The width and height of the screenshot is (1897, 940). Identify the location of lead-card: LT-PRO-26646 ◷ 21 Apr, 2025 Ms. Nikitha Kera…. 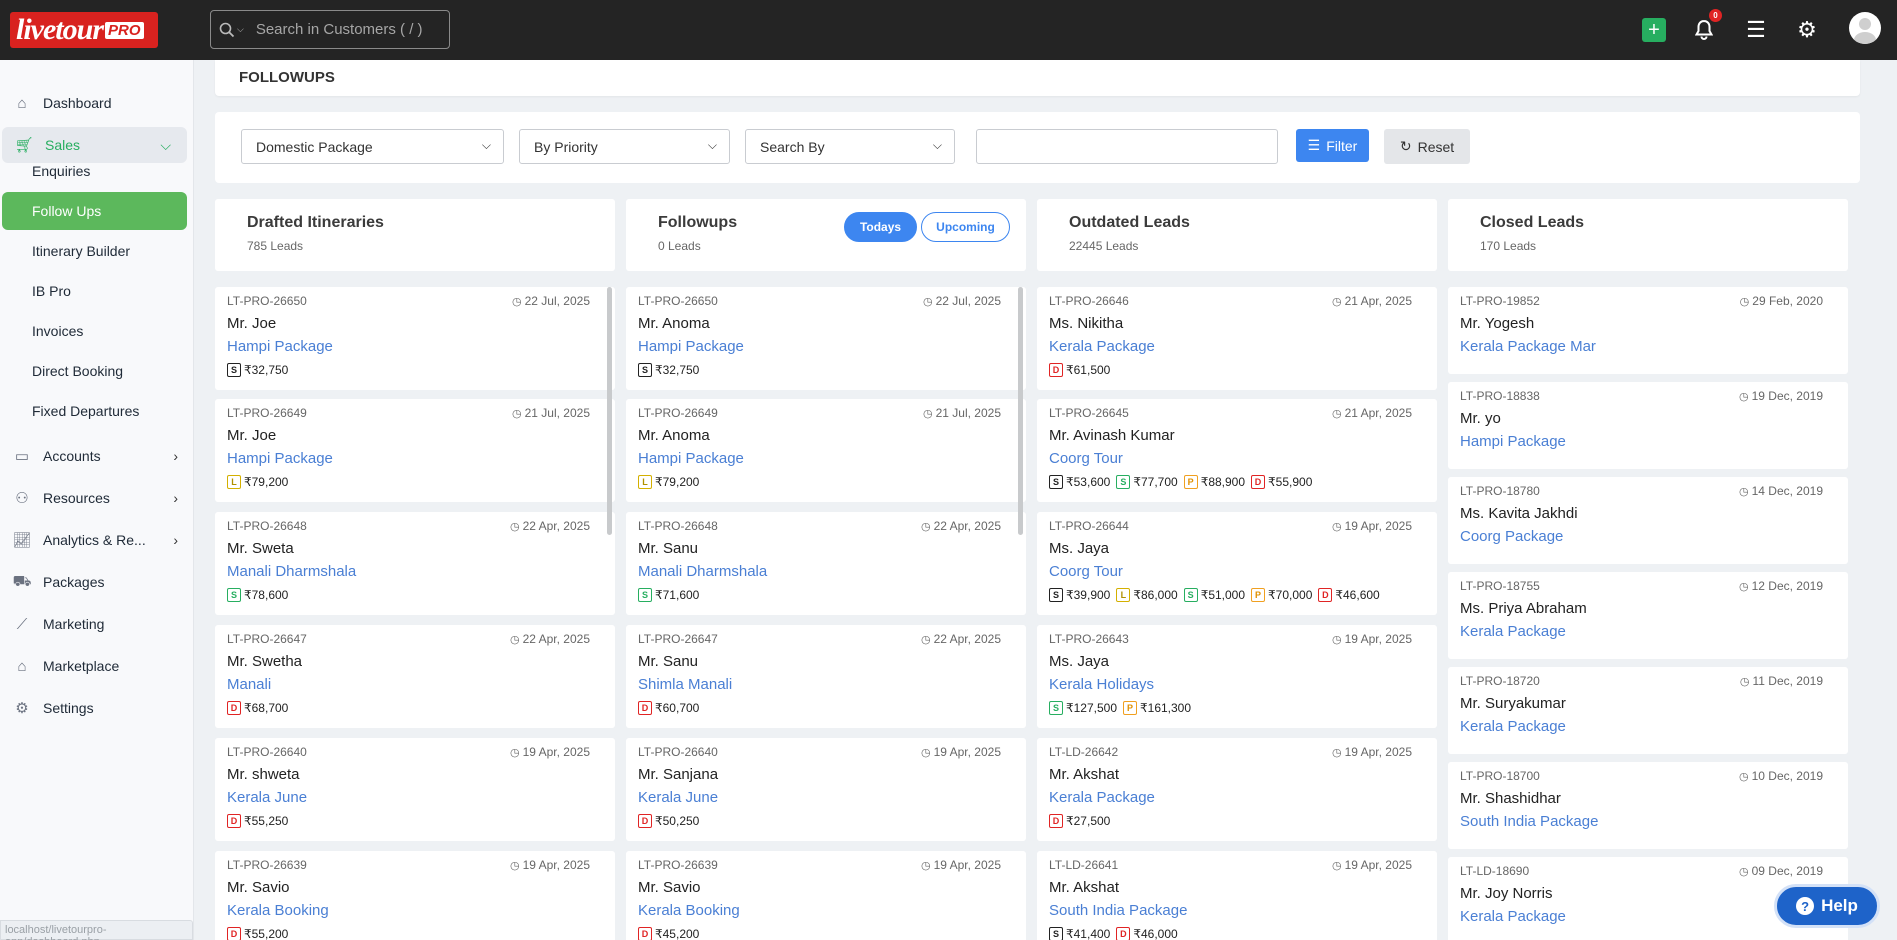
(1237, 338).